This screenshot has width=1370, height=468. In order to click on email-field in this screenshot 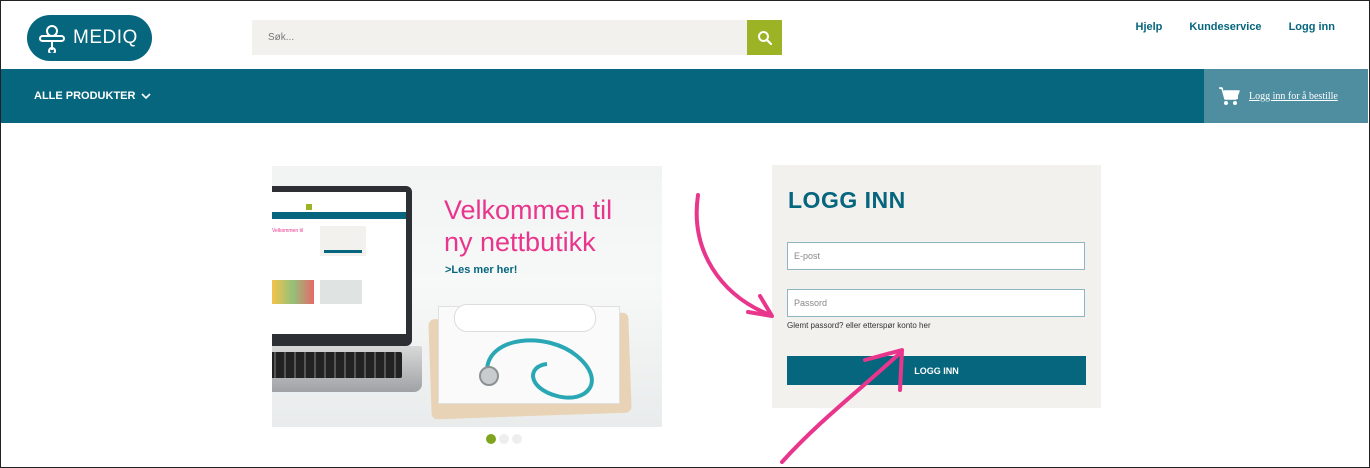, I will do `click(936, 256)`.